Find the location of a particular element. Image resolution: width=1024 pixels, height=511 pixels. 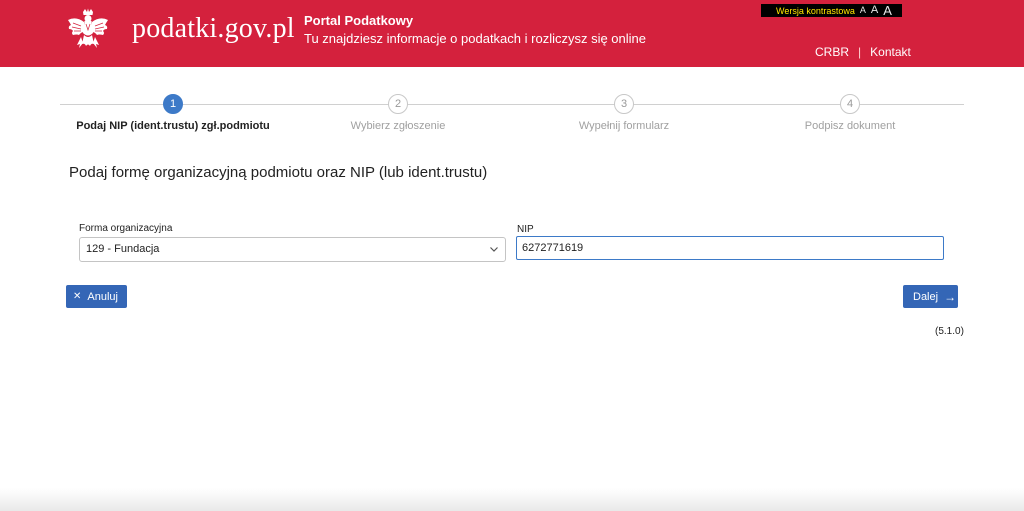

app-version: (5.1.0) is located at coordinates (949, 331).